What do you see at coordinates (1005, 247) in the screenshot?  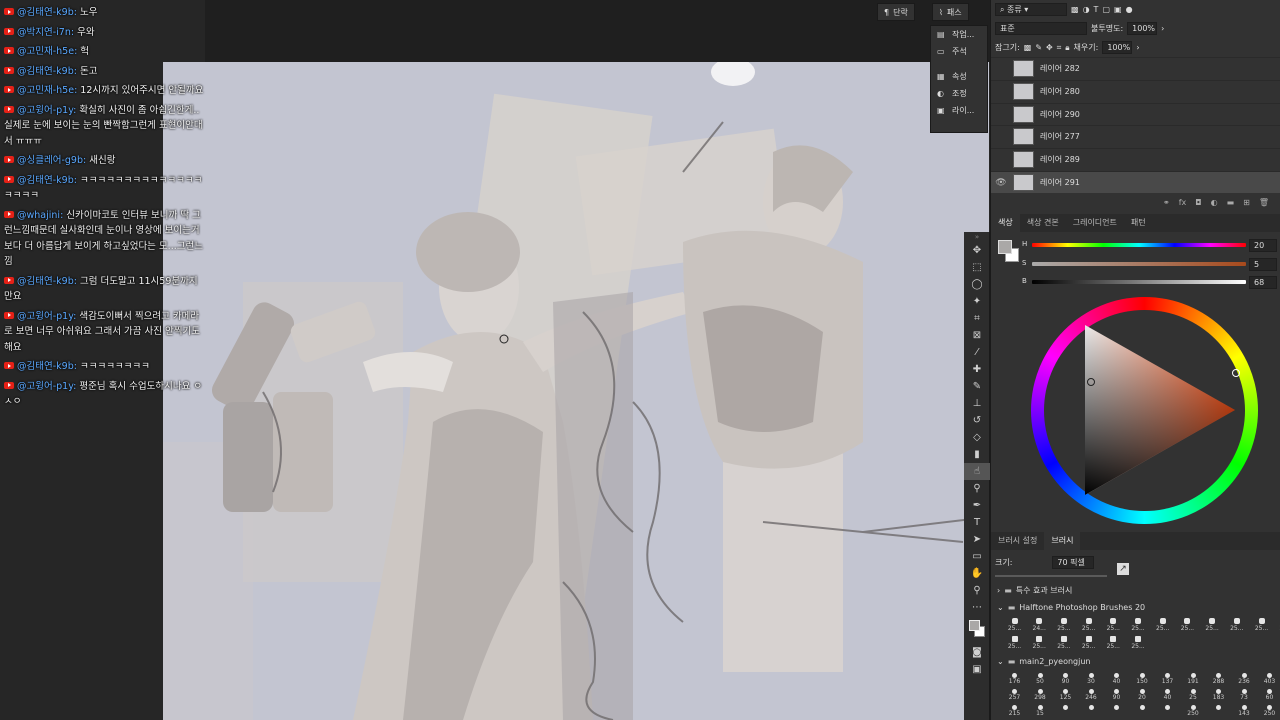 I see `foreground-color-swatch` at bounding box center [1005, 247].